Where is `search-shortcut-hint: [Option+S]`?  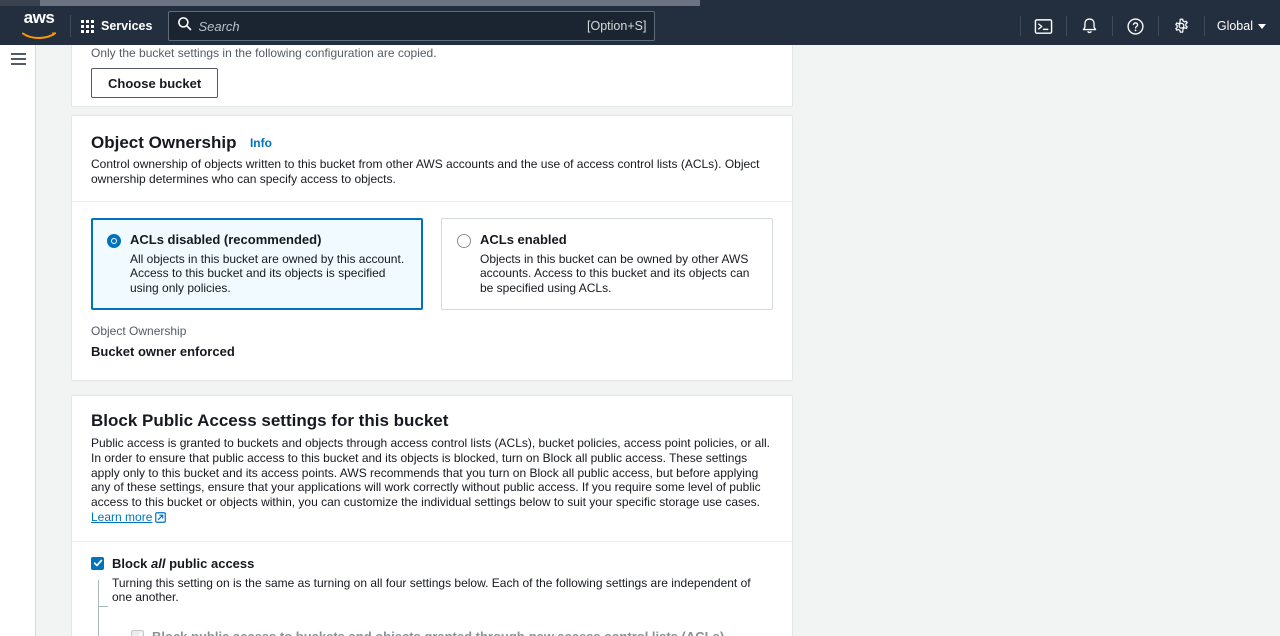
search-shortcut-hint: [Option+S] is located at coordinates (617, 26).